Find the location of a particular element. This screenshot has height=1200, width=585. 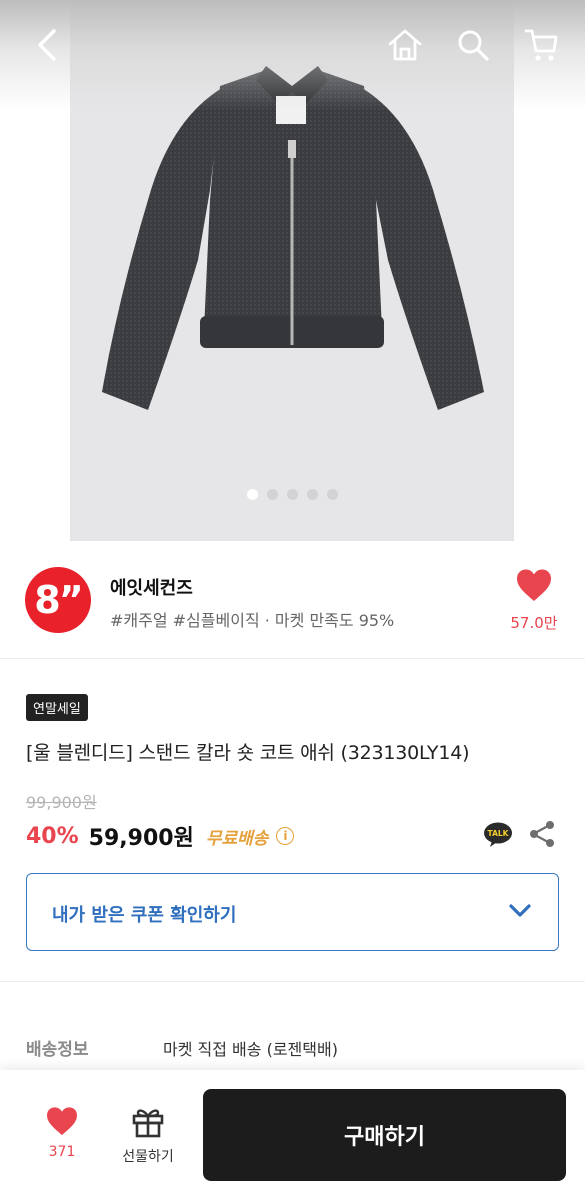

pagination-dot-active is located at coordinates (252, 494).